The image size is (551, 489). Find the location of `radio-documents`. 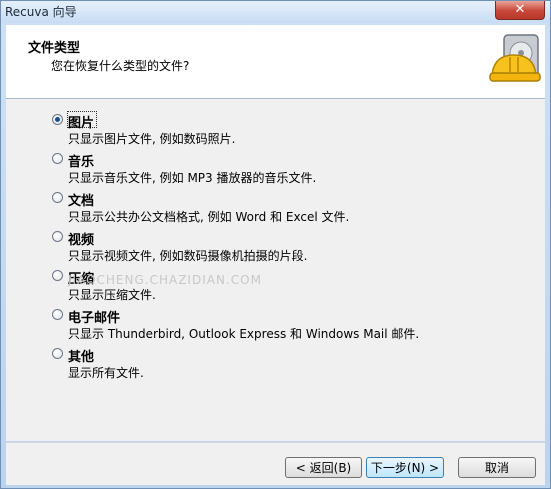

radio-documents is located at coordinates (57, 197).